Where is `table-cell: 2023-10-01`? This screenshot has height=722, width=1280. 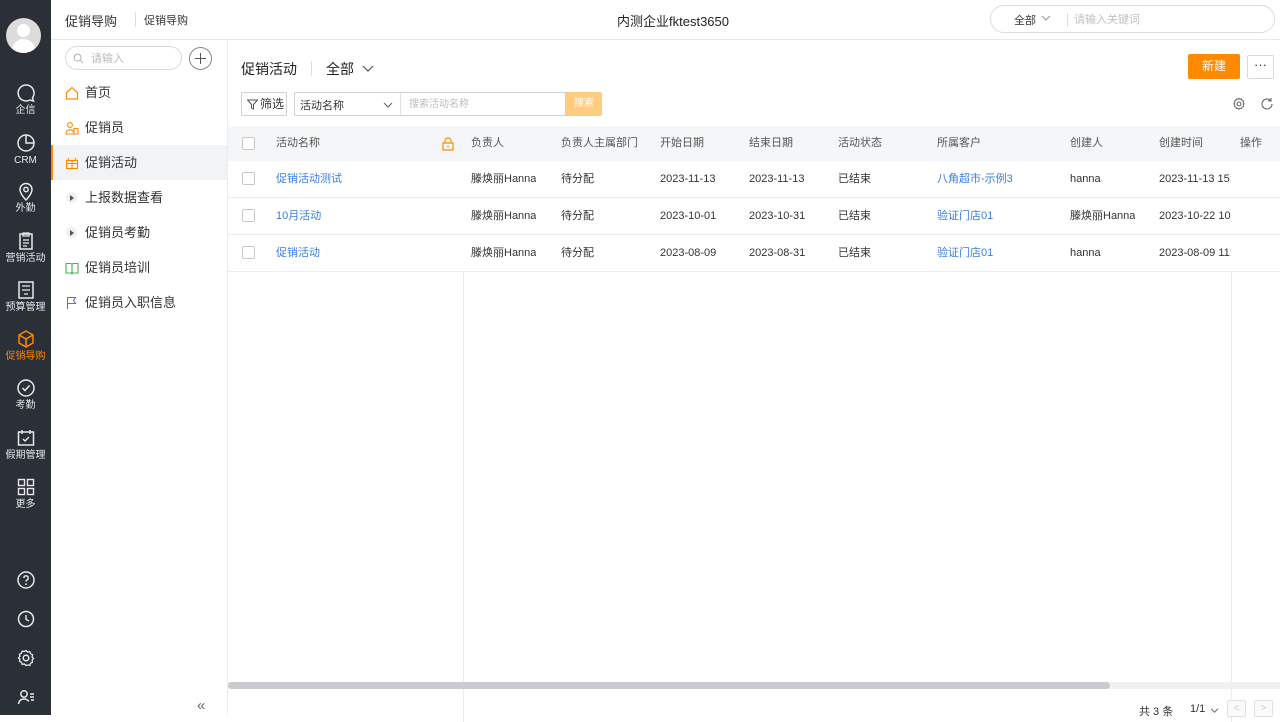
table-cell: 2023-10-01 is located at coordinates (688, 216).